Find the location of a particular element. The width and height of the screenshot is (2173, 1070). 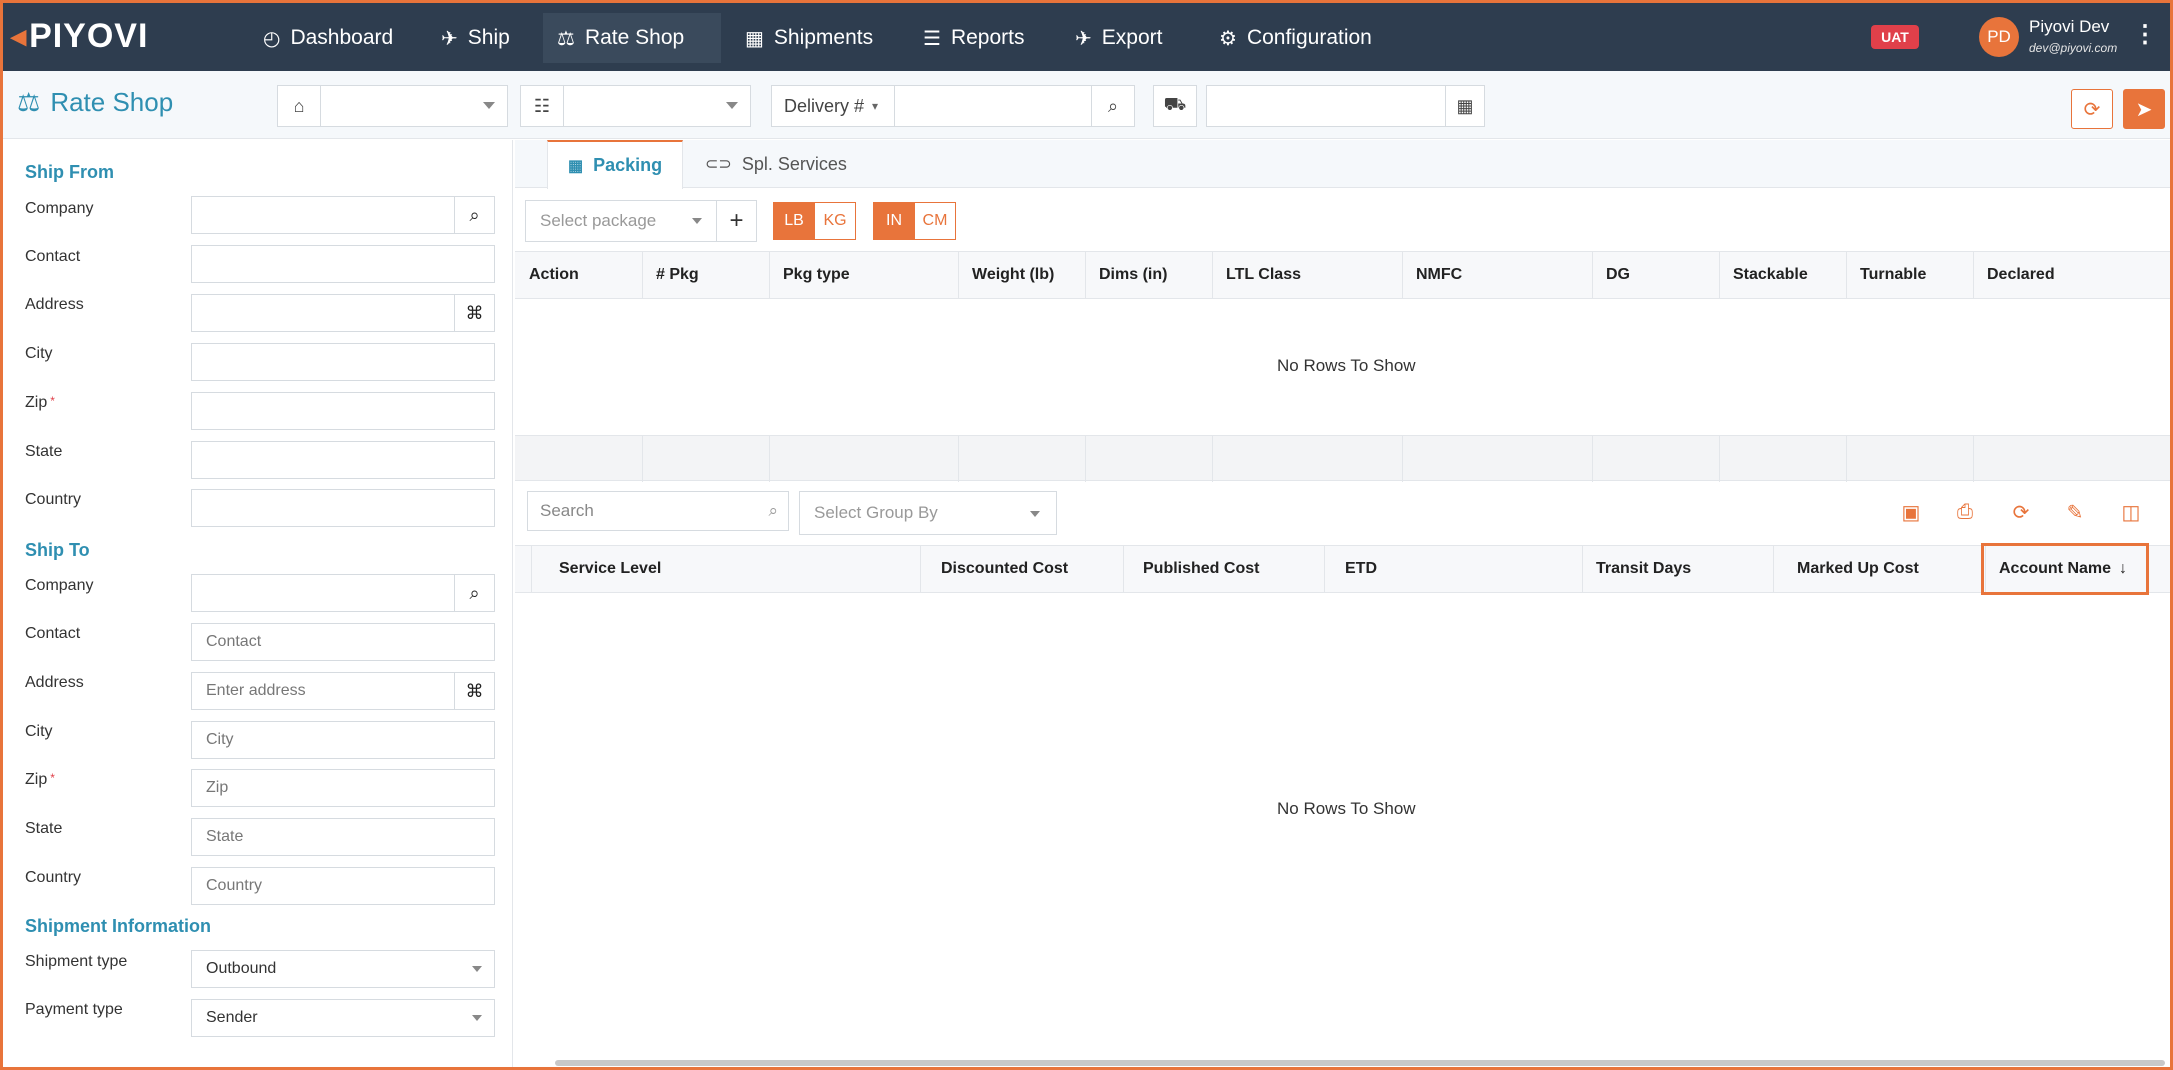

col-pkg-type: Pkg type is located at coordinates (809, 275).